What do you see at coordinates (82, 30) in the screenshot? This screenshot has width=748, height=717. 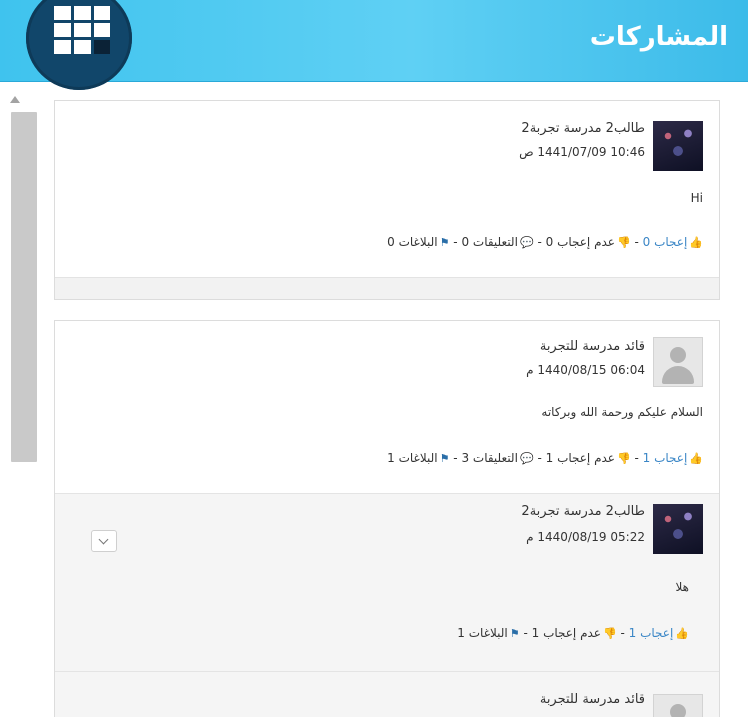 I see `windows-tiles-icon` at bounding box center [82, 30].